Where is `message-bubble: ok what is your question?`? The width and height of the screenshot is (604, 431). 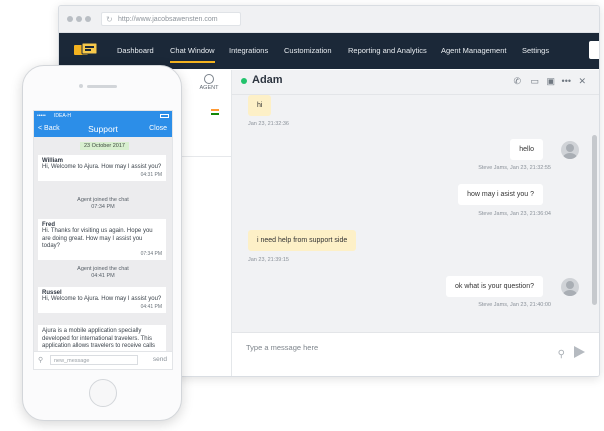
message-bubble: ok what is your question? is located at coordinates (494, 286).